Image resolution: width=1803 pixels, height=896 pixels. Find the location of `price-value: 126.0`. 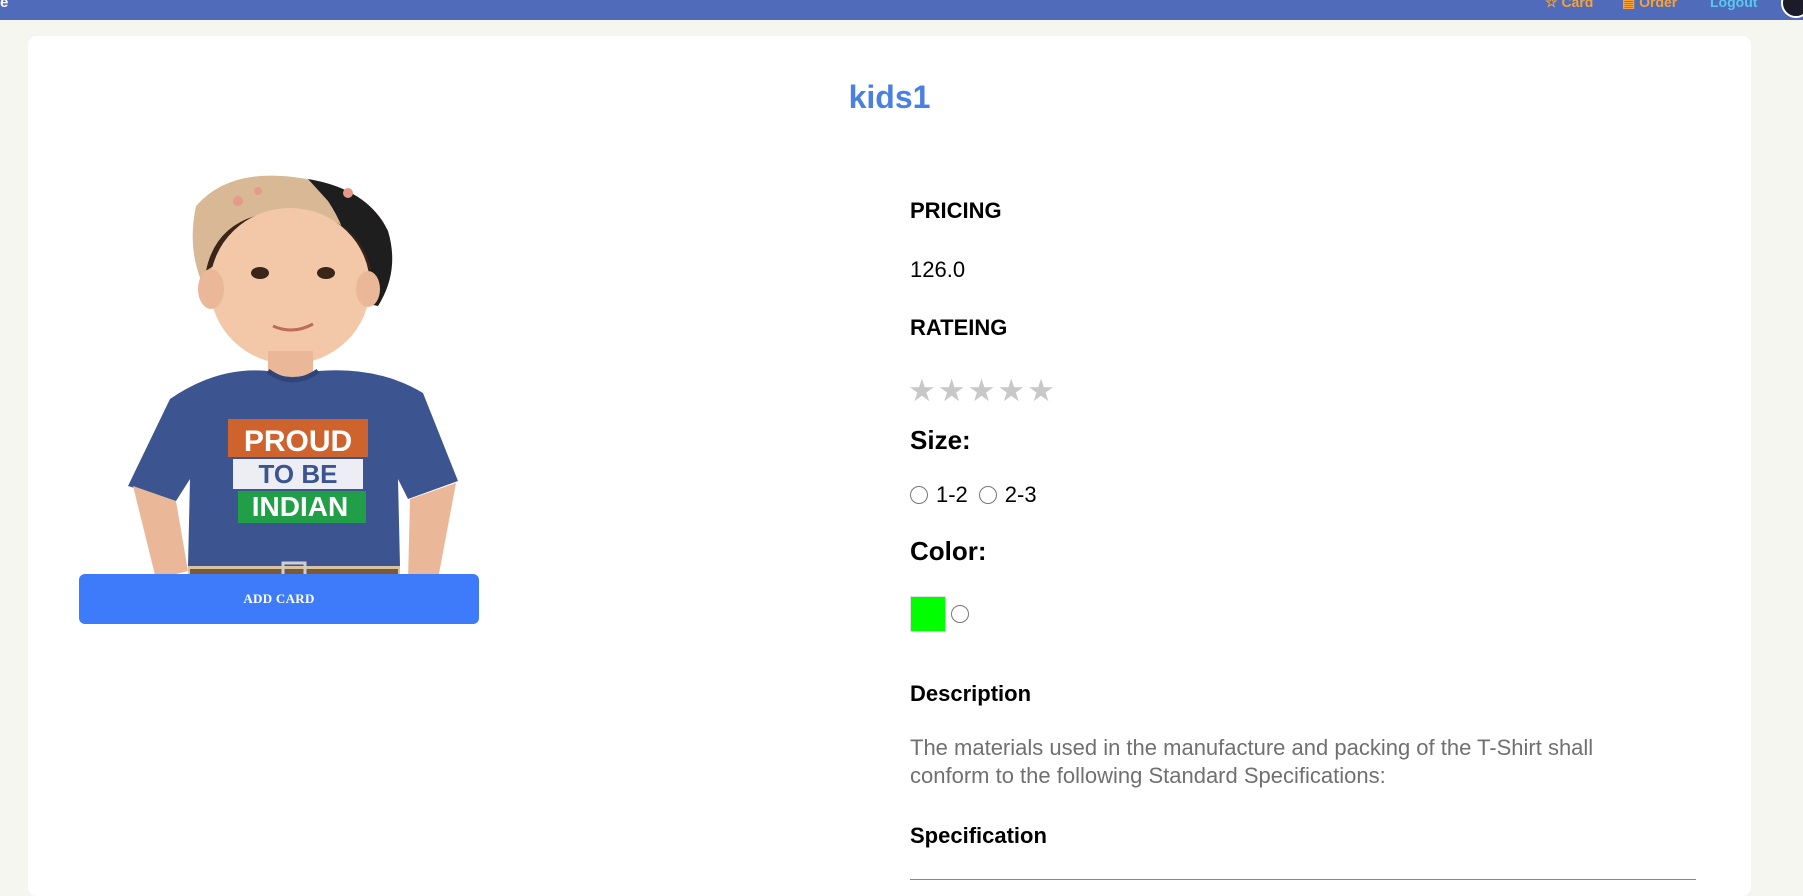

price-value: 126.0 is located at coordinates (938, 269).